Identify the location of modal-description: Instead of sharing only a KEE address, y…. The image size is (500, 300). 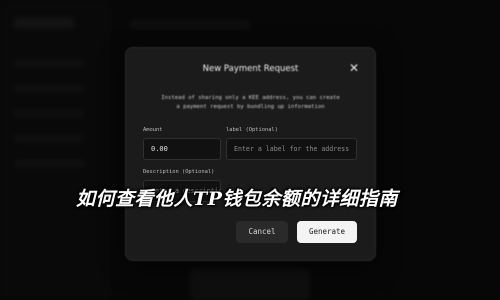
(250, 103).